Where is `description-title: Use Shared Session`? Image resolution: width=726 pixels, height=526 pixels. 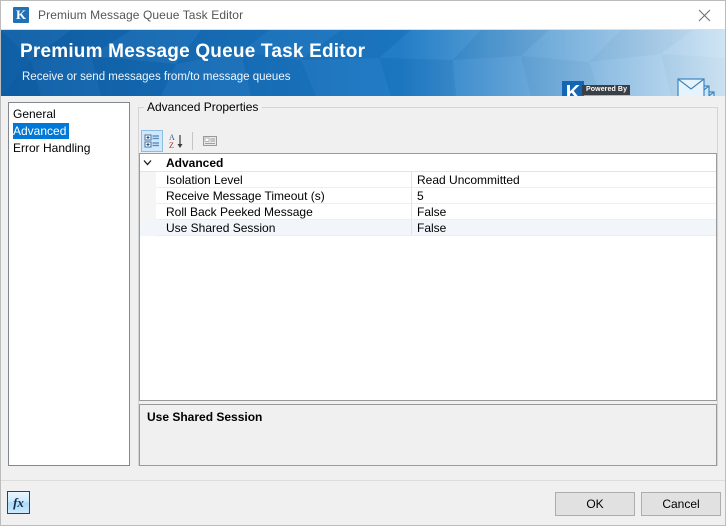 description-title: Use Shared Session is located at coordinates (205, 417).